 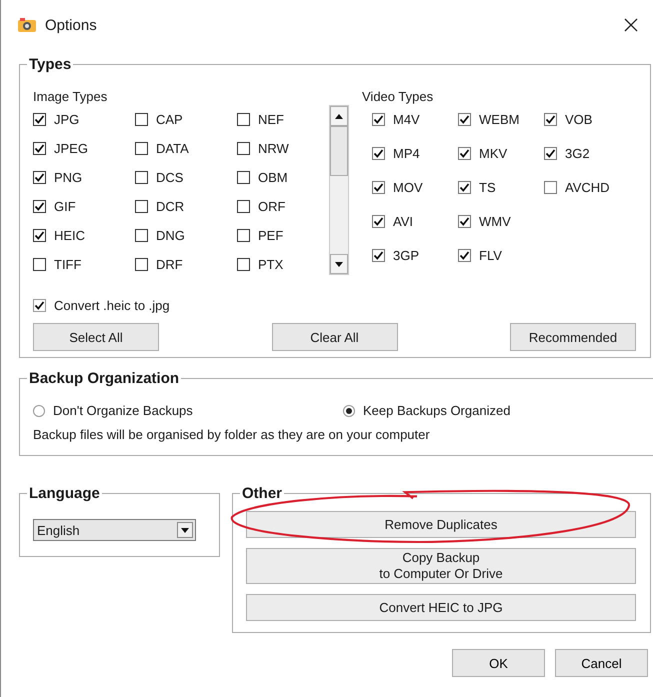 What do you see at coordinates (577, 153) in the screenshot?
I see `checkbox-label: 3G2` at bounding box center [577, 153].